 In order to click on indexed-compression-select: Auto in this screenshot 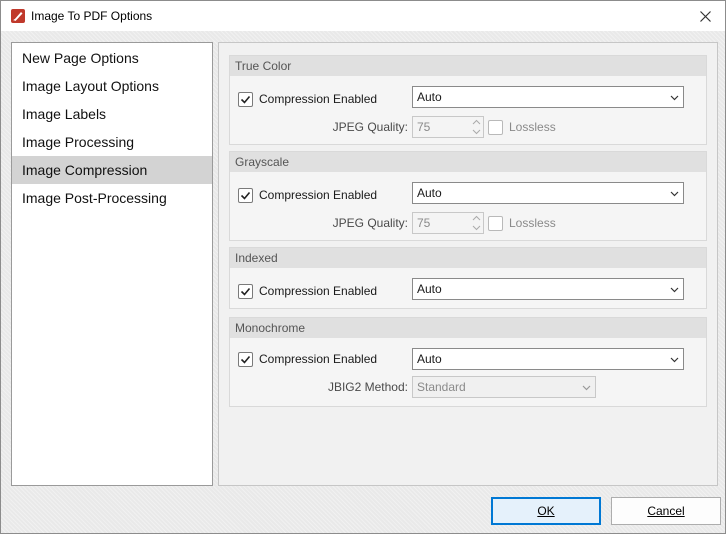, I will do `click(548, 289)`.